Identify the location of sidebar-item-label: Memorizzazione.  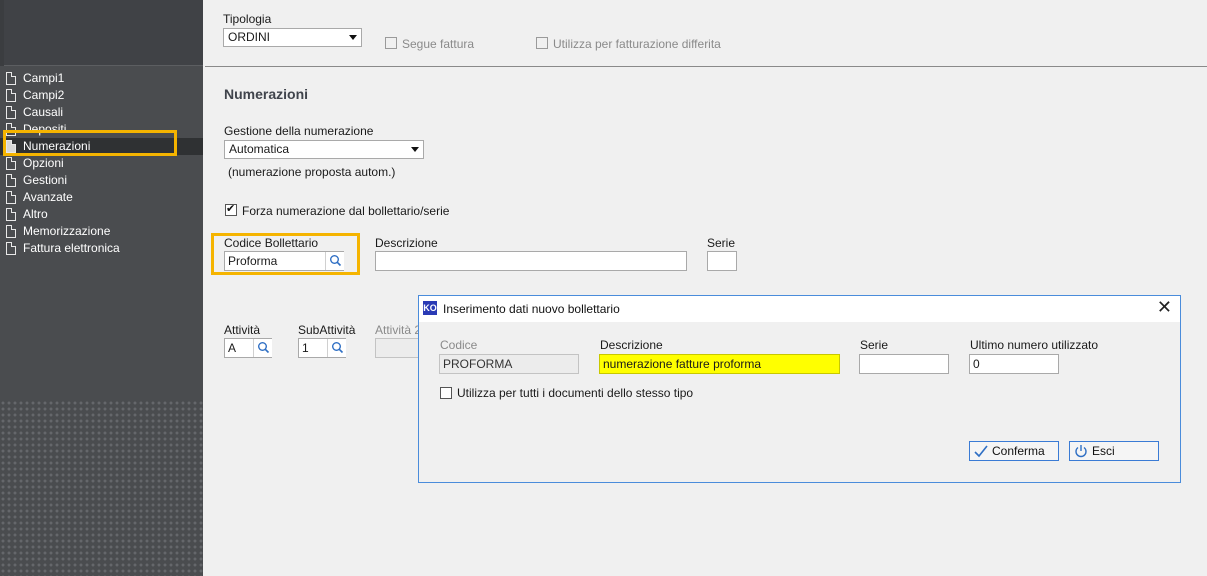
(67, 231).